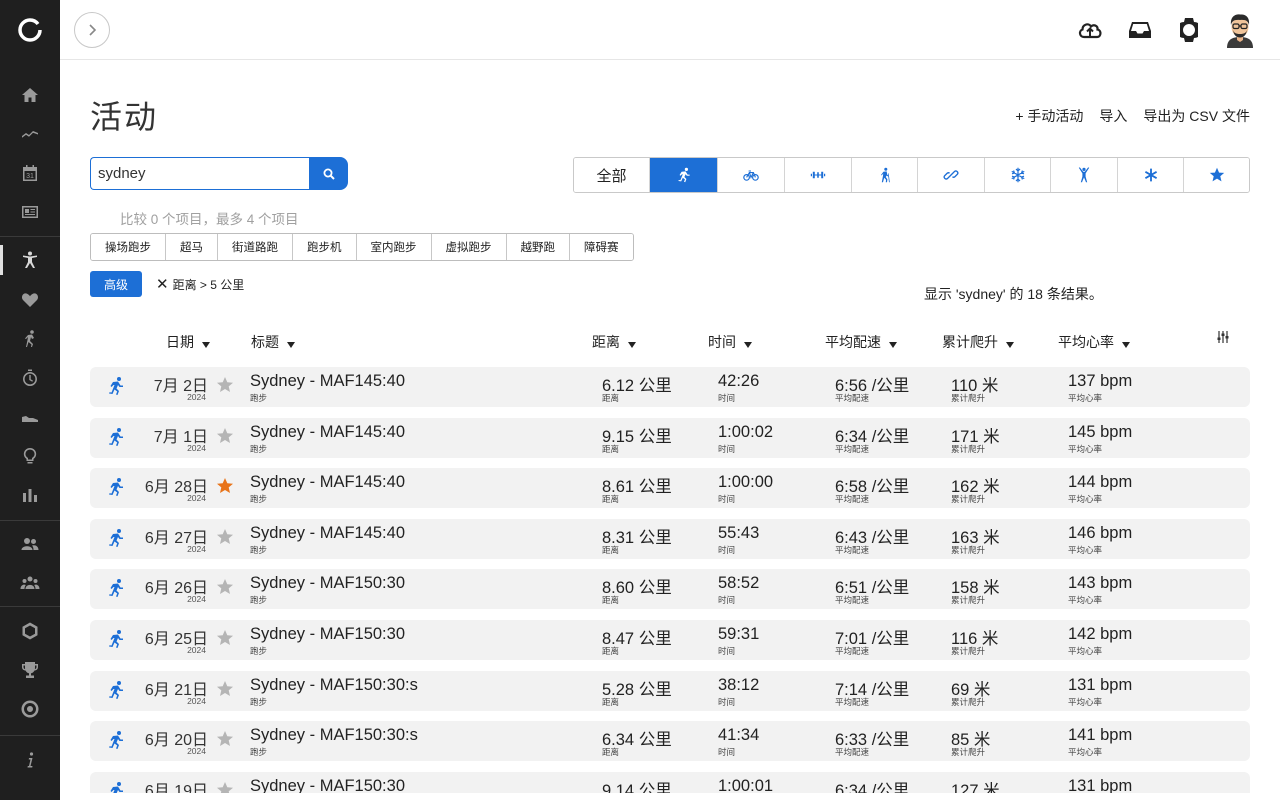 Image resolution: width=1280 pixels, height=800 pixels. Describe the element at coordinates (1223, 338) in the screenshot. I see `column-settings-icon` at that location.